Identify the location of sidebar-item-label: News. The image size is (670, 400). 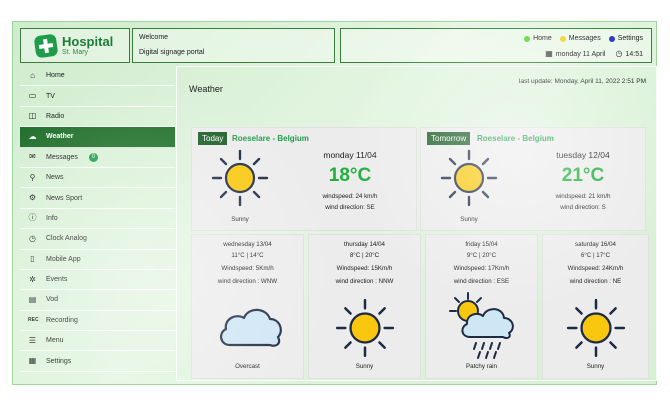
(55, 178).